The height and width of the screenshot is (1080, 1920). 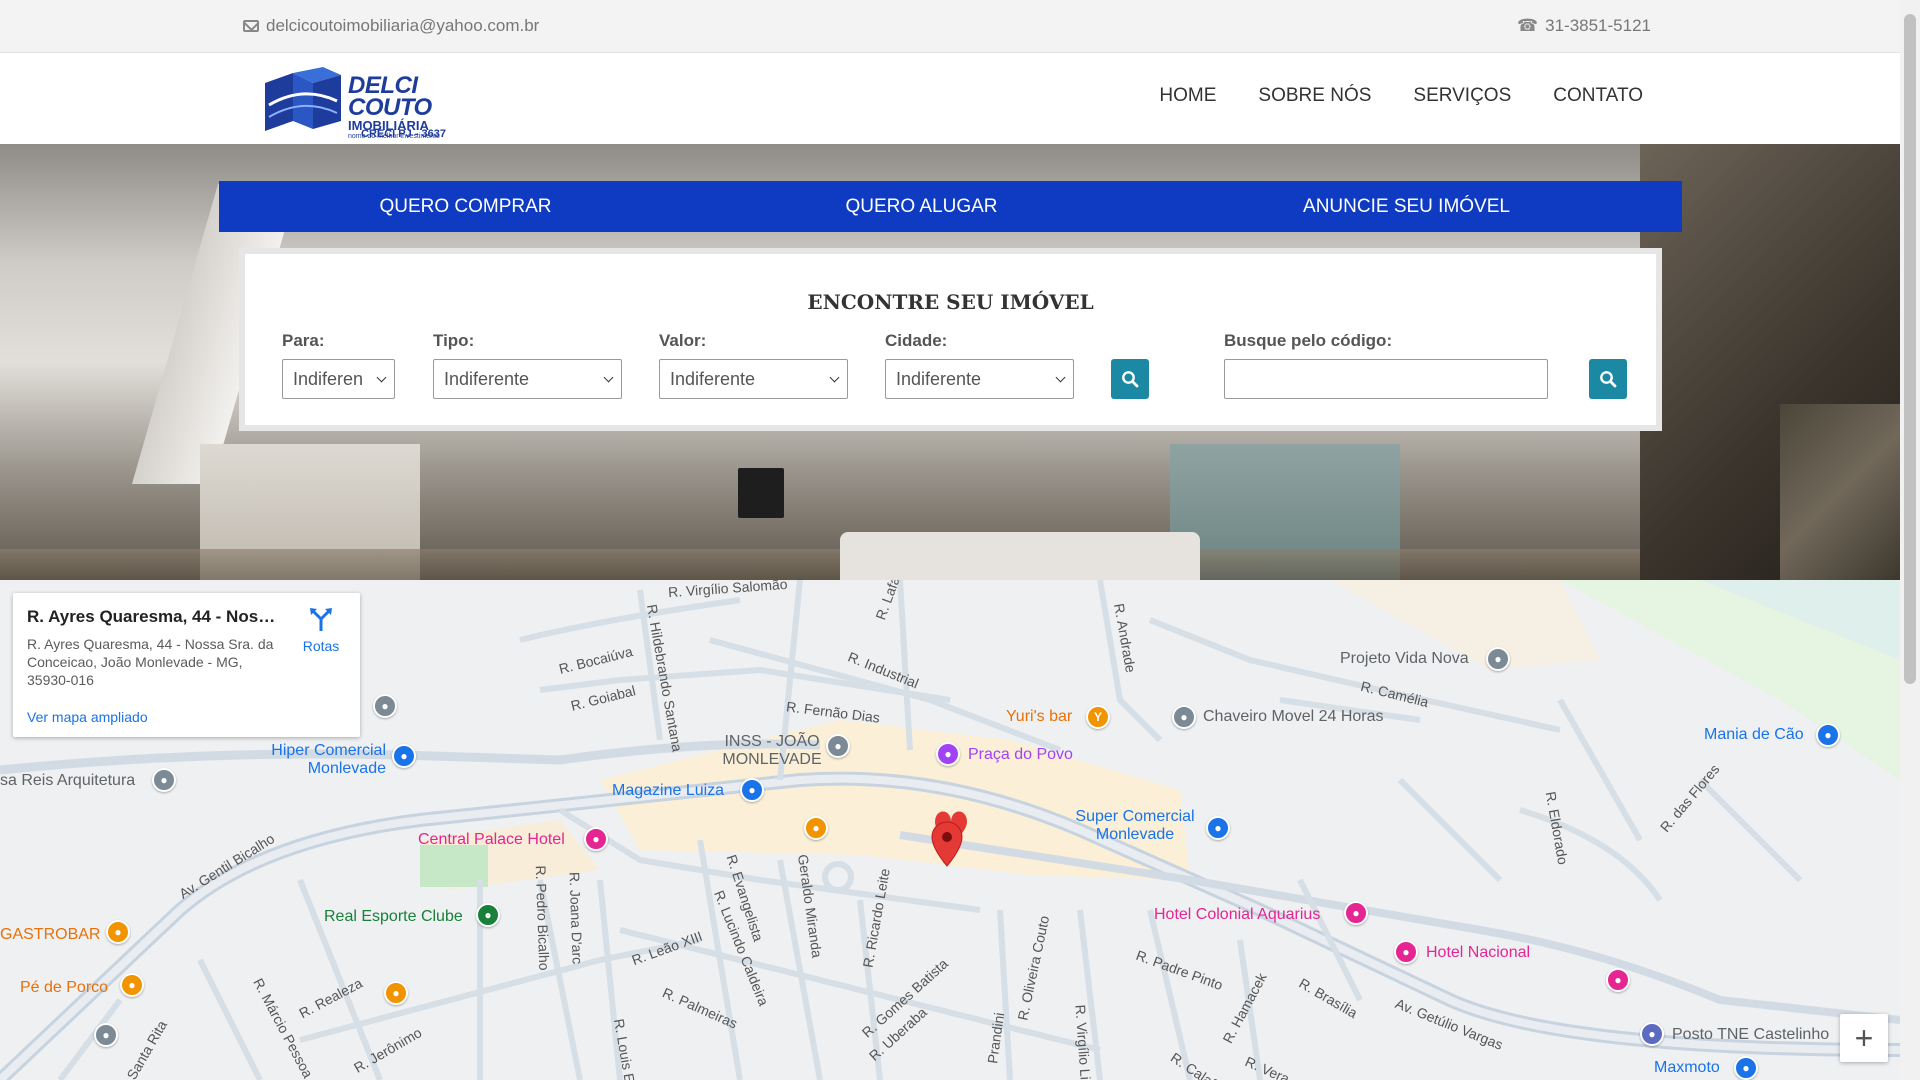 I want to click on envelope-icon, so click(x=251, y=26).